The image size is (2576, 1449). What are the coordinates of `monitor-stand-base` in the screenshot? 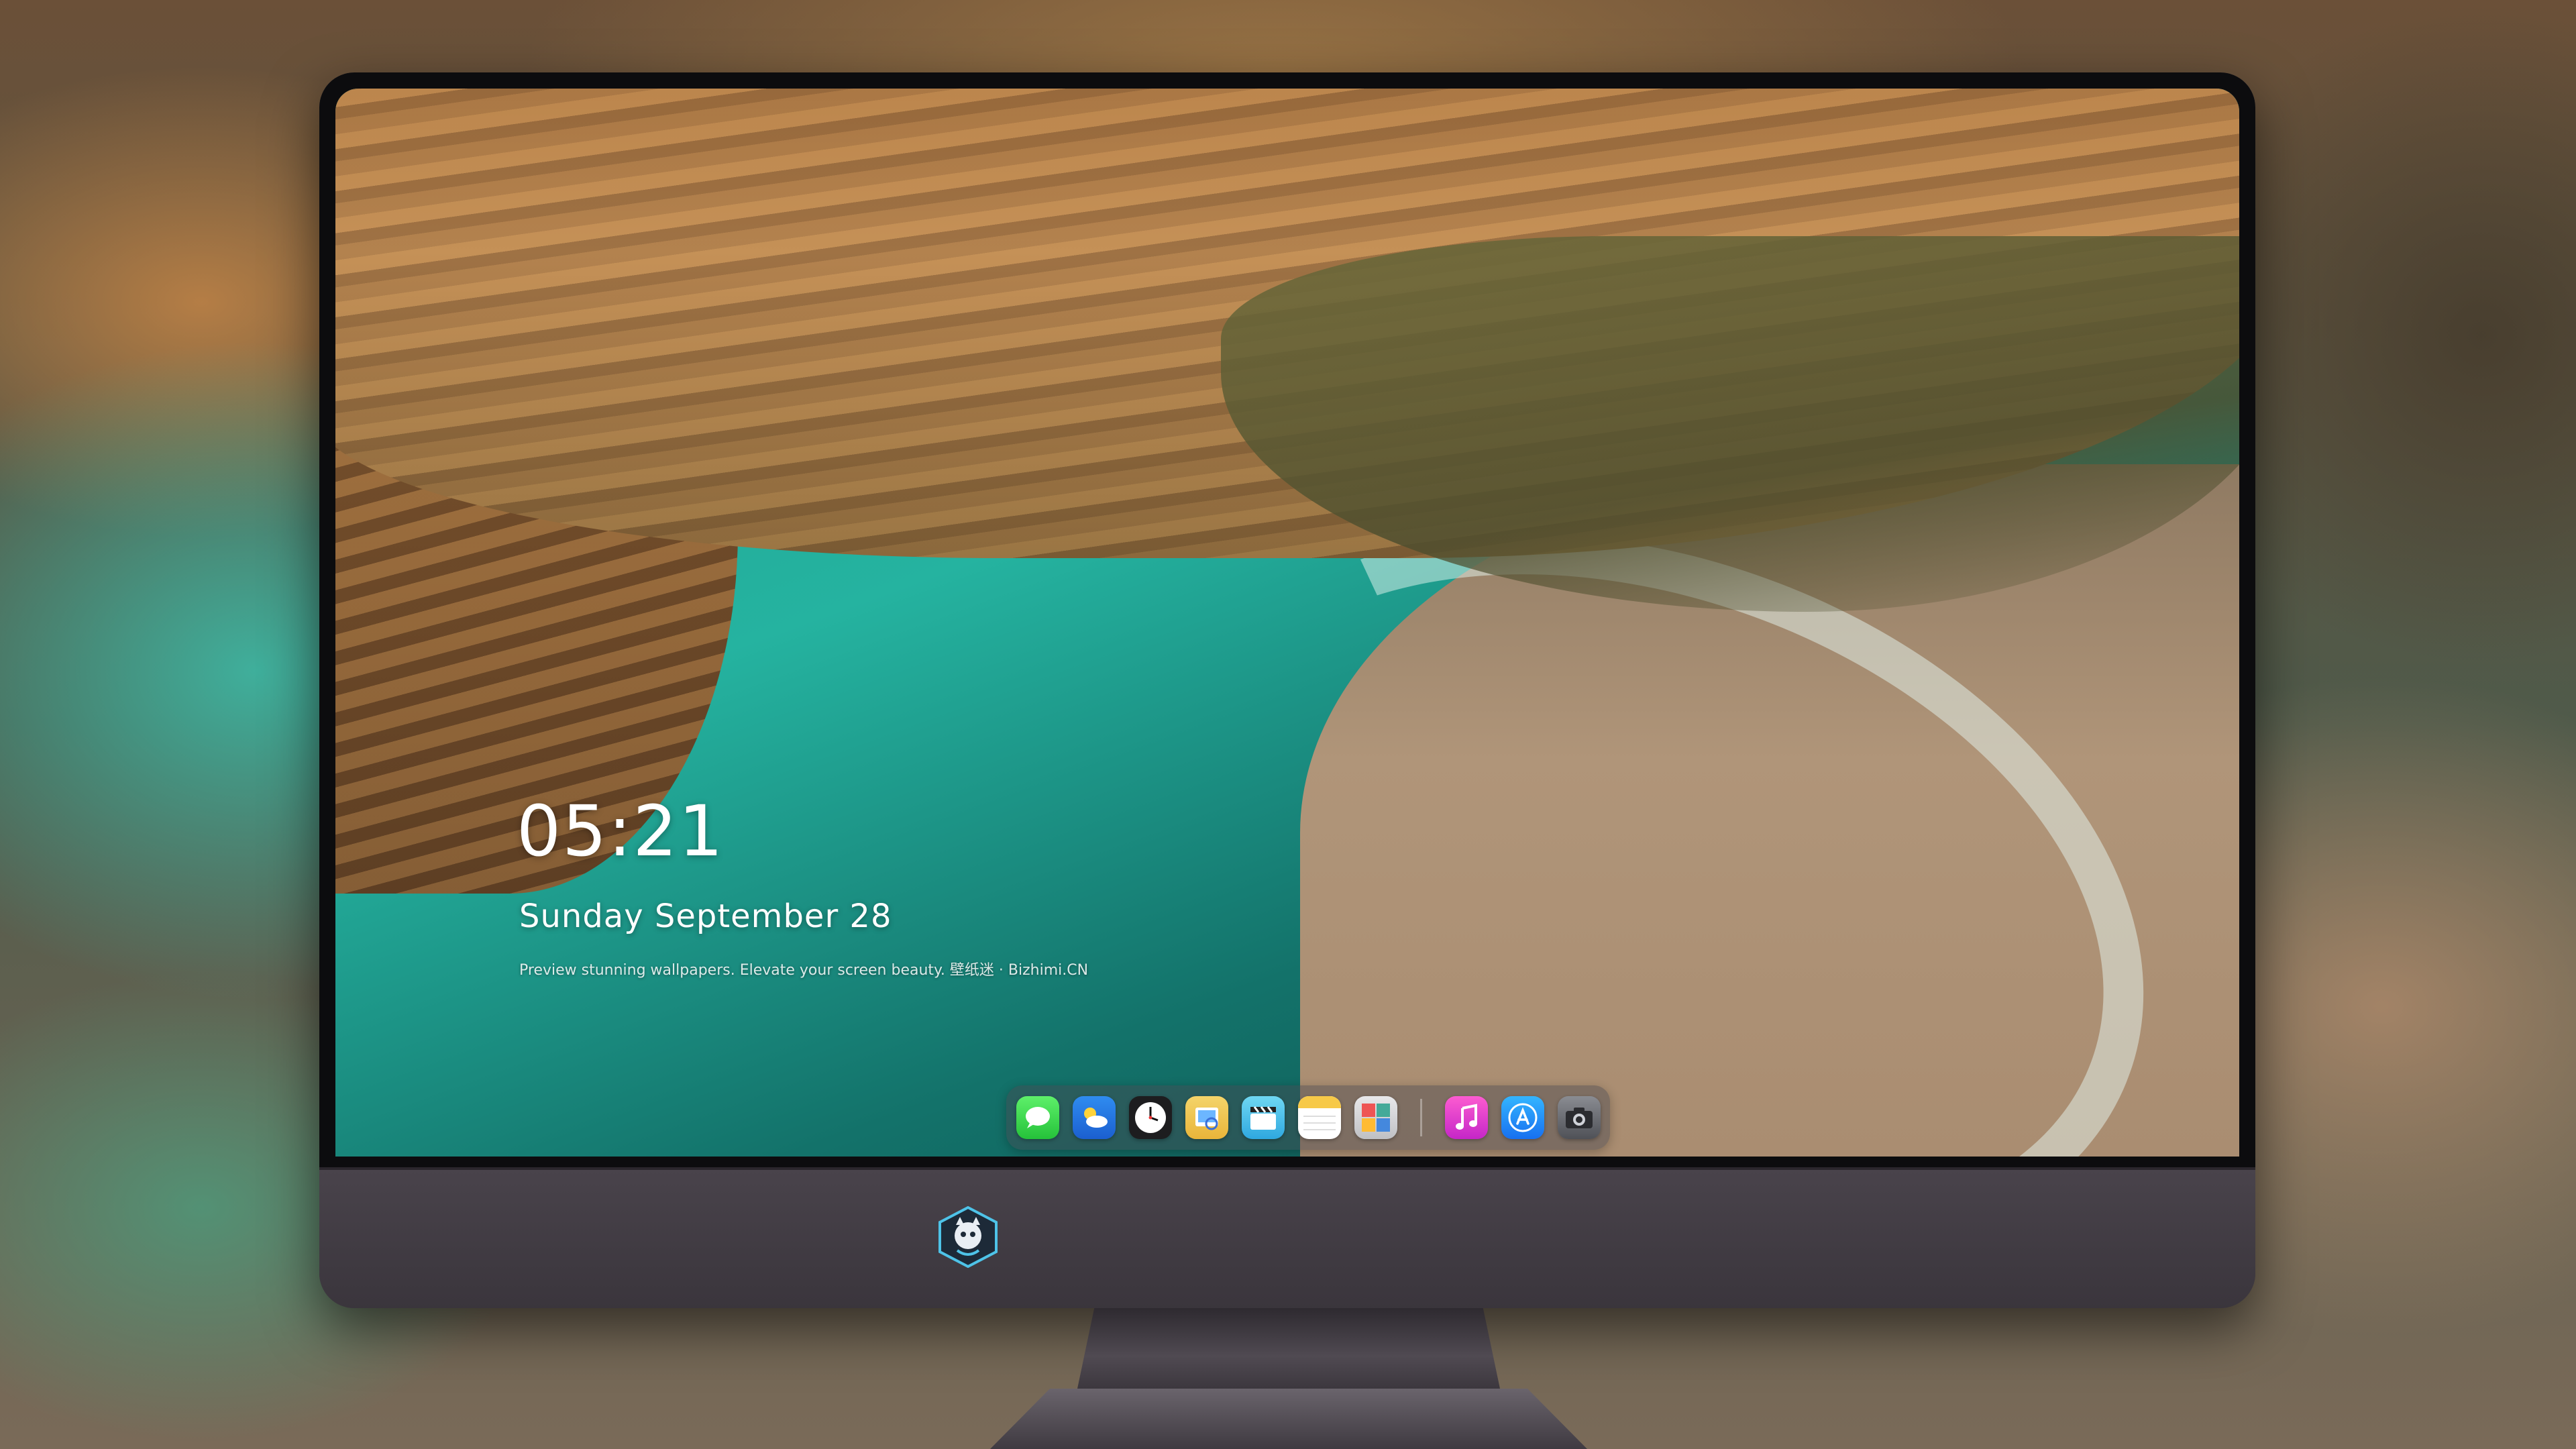 It's located at (1288, 1419).